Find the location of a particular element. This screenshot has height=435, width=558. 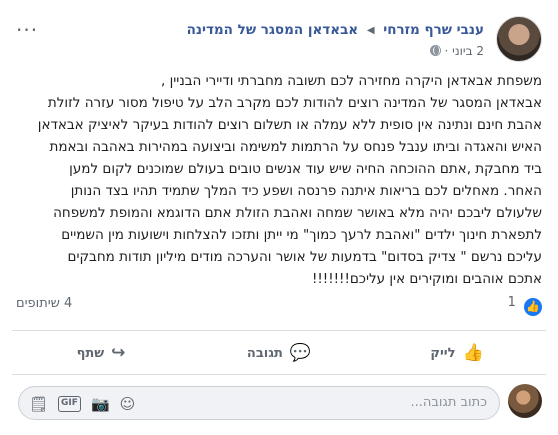

action-bar: 👍 לייק 💬 תגובה ↪ שתף is located at coordinates (279, 353).